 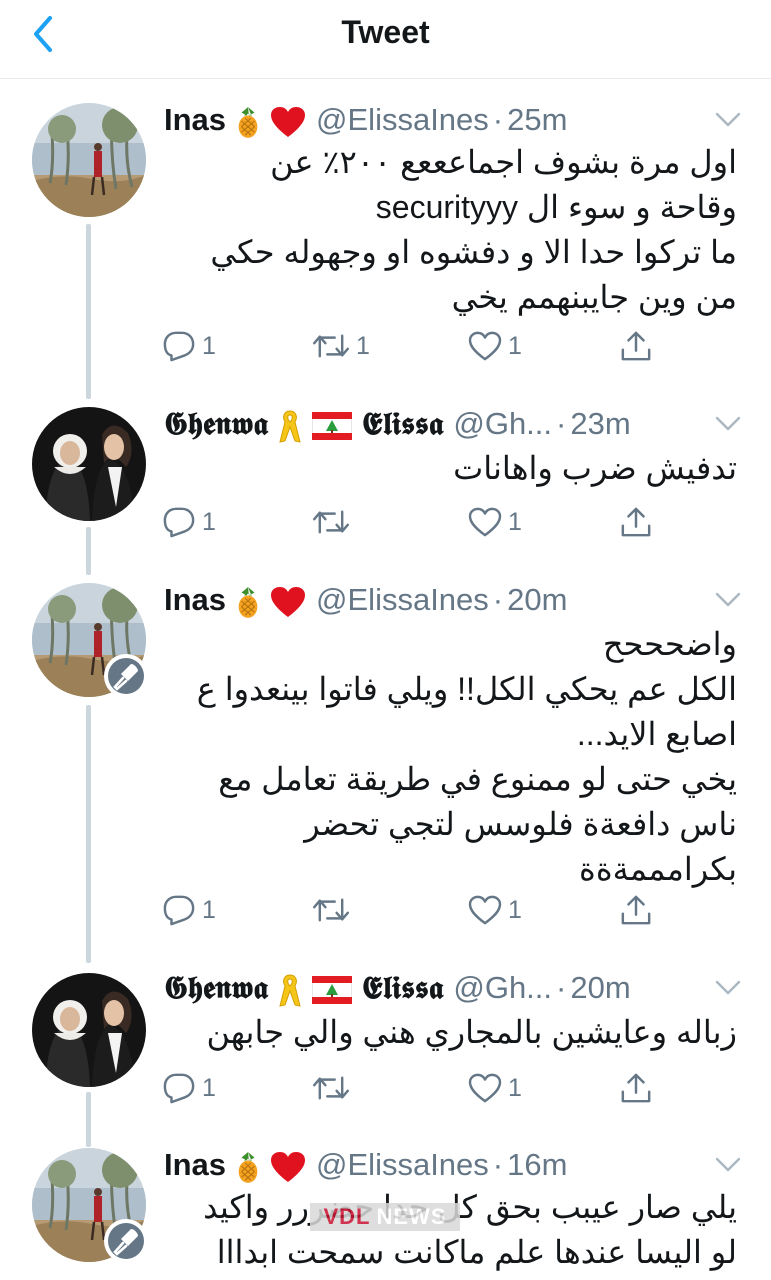 I want to click on tweet-actions: 1 1 1, so click(x=412, y=346).